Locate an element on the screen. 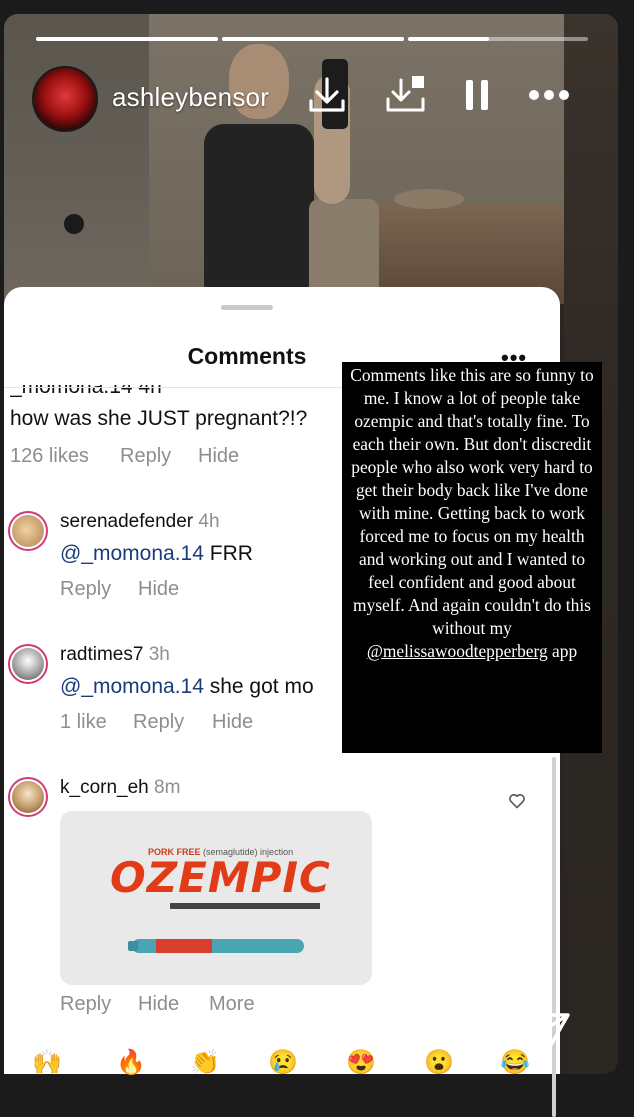 The height and width of the screenshot is (1117, 634). pause-icon is located at coordinates (477, 95).